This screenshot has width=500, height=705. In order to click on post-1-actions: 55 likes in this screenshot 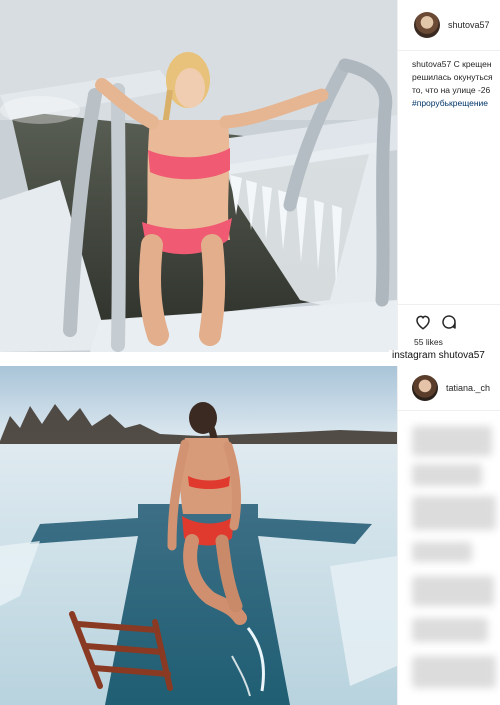, I will do `click(449, 328)`.